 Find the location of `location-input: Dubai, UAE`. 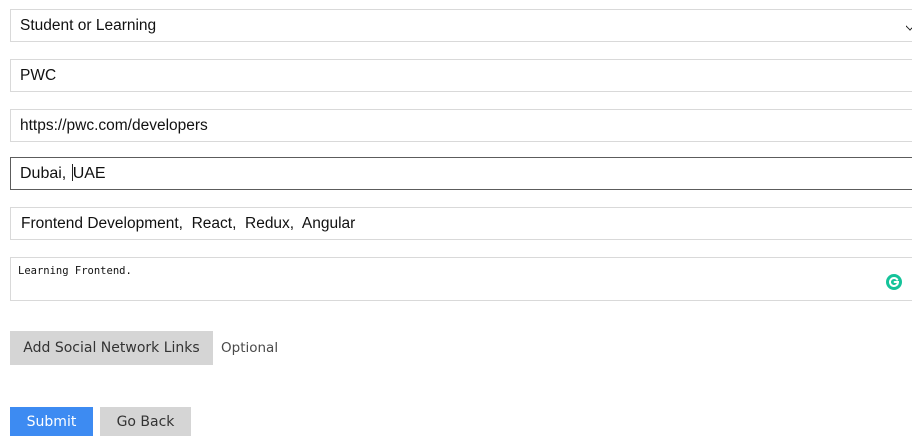

location-input: Dubai, UAE is located at coordinates (461, 173).